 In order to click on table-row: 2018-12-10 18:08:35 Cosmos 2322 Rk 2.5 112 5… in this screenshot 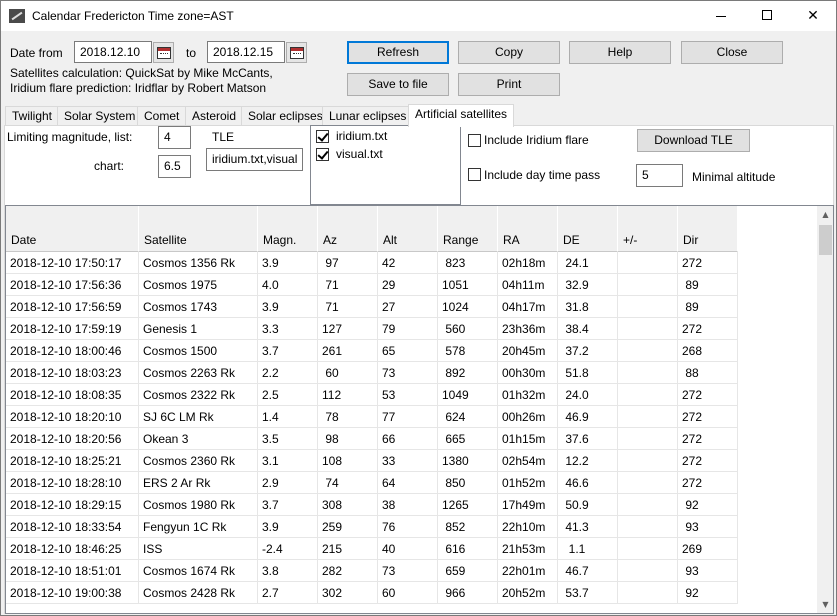, I will do `click(372, 395)`.